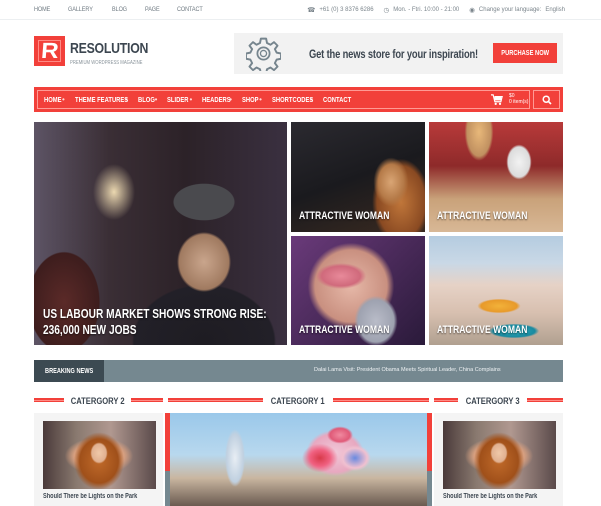 This screenshot has height=506, width=601. Describe the element at coordinates (263, 54) in the screenshot. I see `gear-icon` at that location.